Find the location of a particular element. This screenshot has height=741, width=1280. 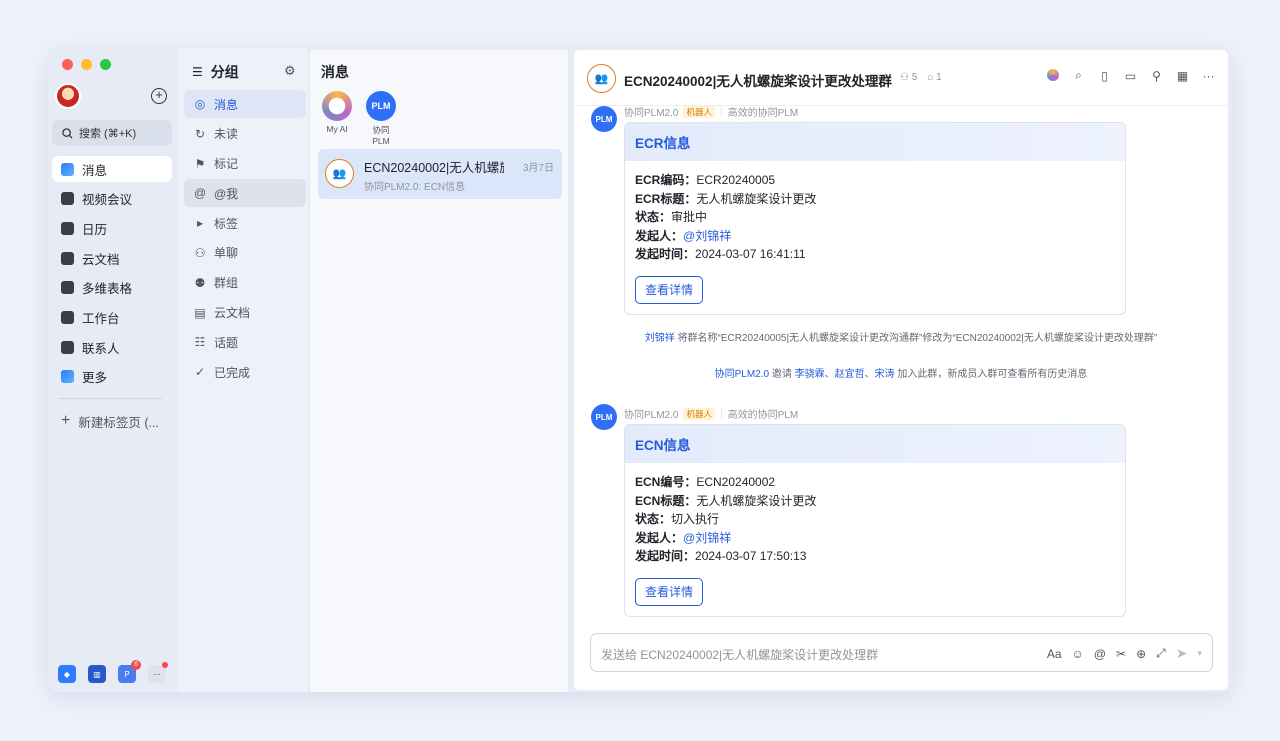

nav-item-cloud-docs: 云文档 is located at coordinates (112, 258).